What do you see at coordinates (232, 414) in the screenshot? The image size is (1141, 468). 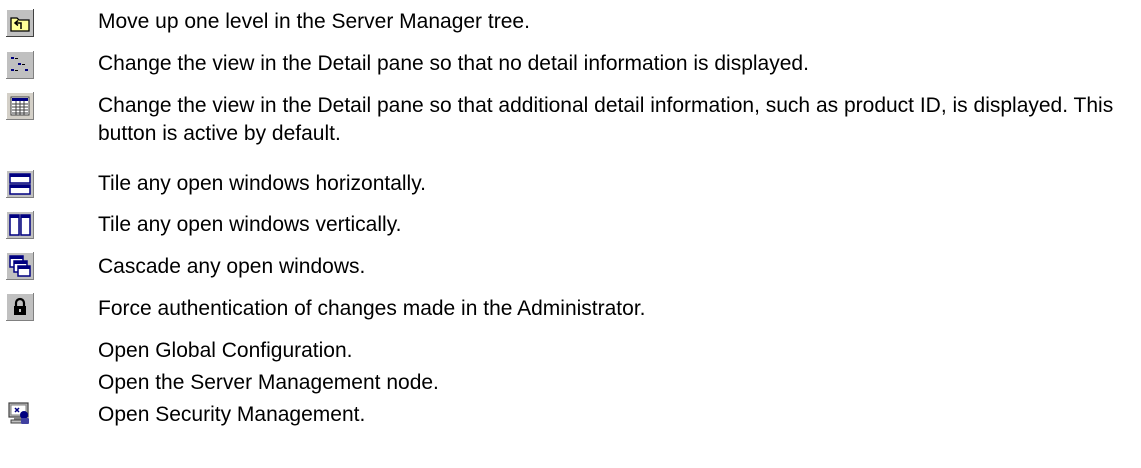 I see `description-text: Open Security Management.` at bounding box center [232, 414].